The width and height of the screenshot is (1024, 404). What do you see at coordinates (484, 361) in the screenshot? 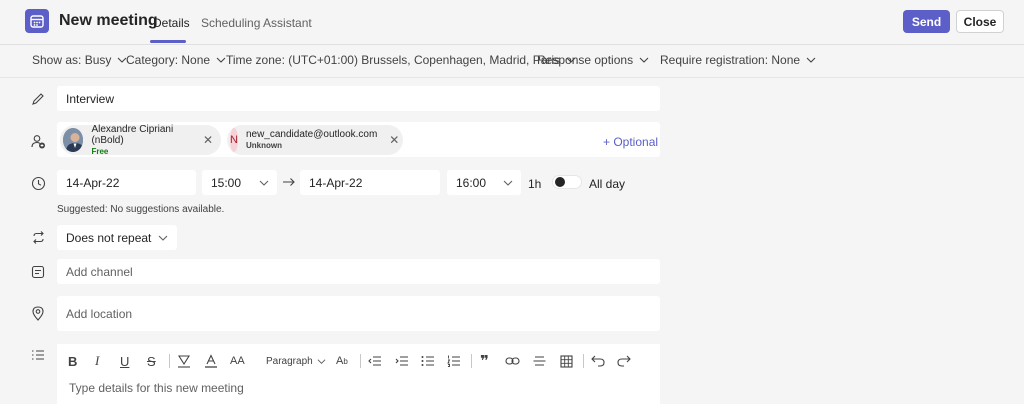
I see `quote-icon: ❞` at bounding box center [484, 361].